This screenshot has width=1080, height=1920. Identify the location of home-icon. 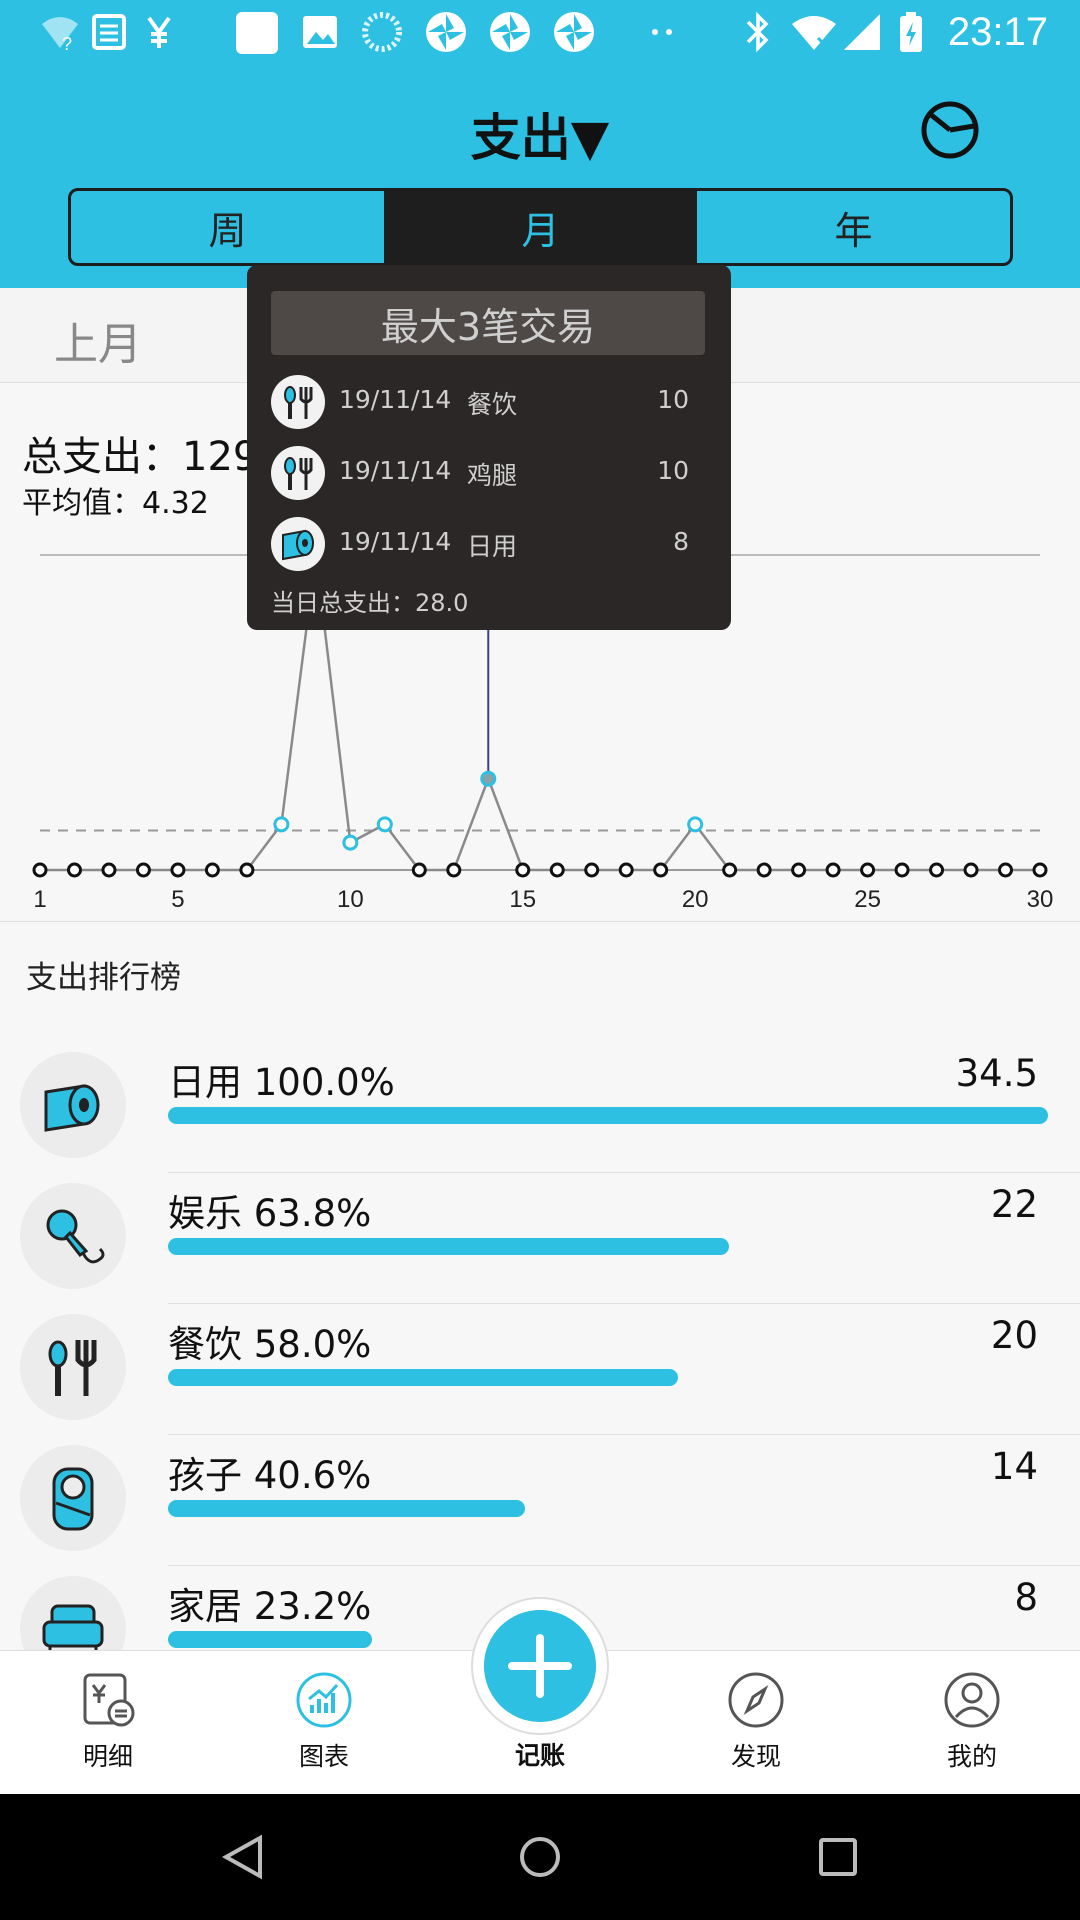
(540, 1857).